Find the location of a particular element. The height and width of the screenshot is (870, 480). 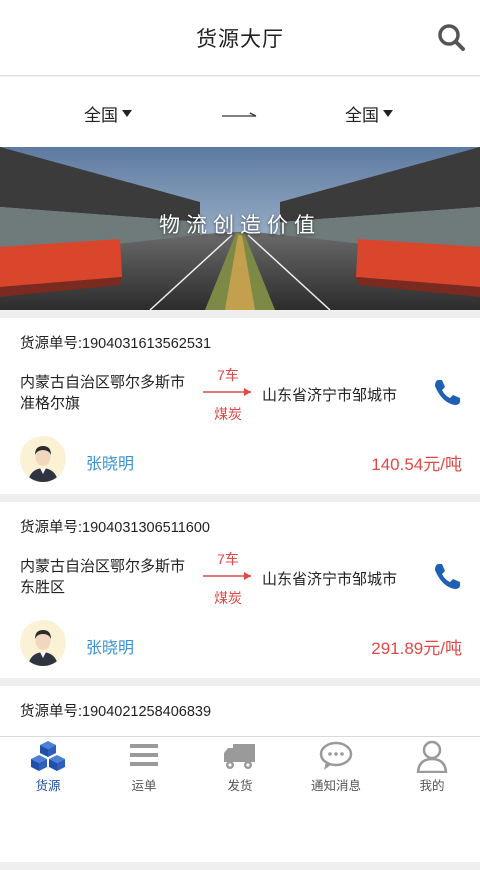

page-title: 货源大厅 is located at coordinates (240, 39).